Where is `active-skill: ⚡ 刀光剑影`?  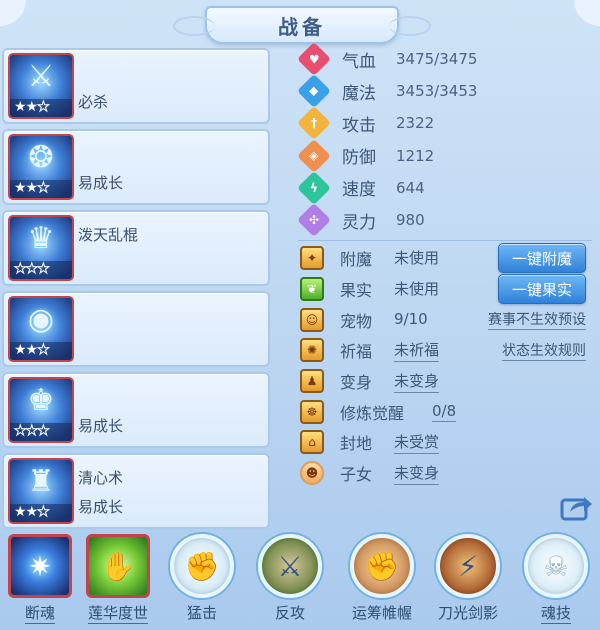
active-skill: ⚡ 刀光剑影 is located at coordinates (468, 579).